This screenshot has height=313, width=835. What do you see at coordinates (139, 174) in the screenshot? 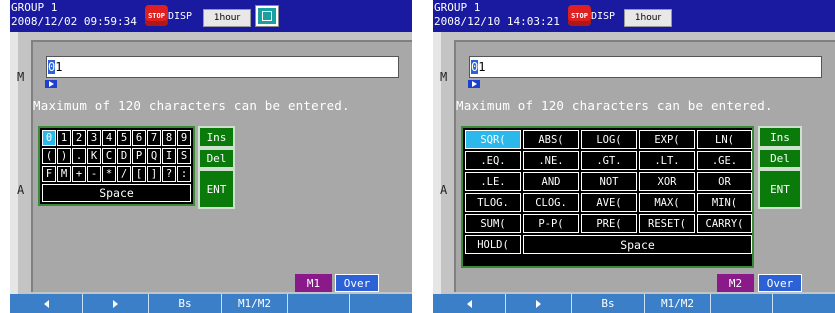
I see `key-open-bracket: [` at bounding box center [139, 174].